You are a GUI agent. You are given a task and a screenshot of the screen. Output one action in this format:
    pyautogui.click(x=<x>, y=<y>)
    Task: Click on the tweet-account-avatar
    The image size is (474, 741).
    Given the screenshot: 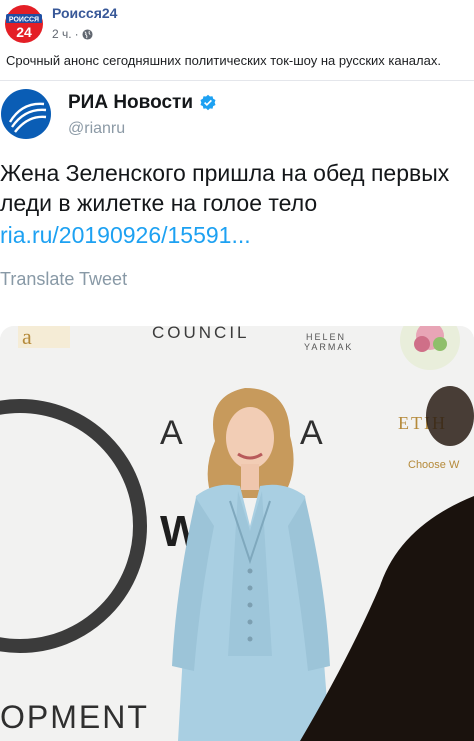 What is the action you would take?
    pyautogui.click(x=26, y=114)
    